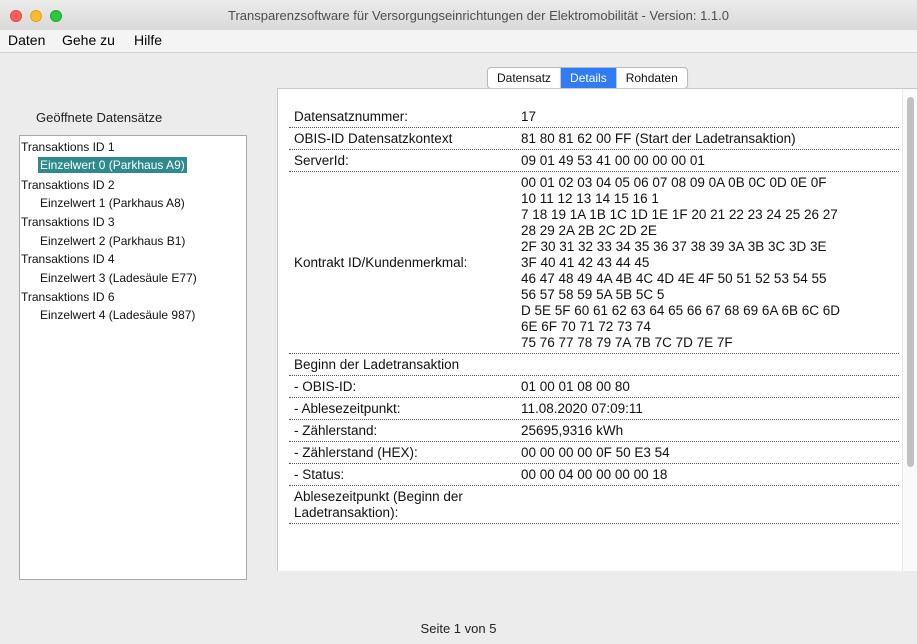 This screenshot has width=917, height=644. What do you see at coordinates (613, 160) in the screenshot?
I see `detail-value: 09 01 49 53 41 00 00 00 00 01` at bounding box center [613, 160].